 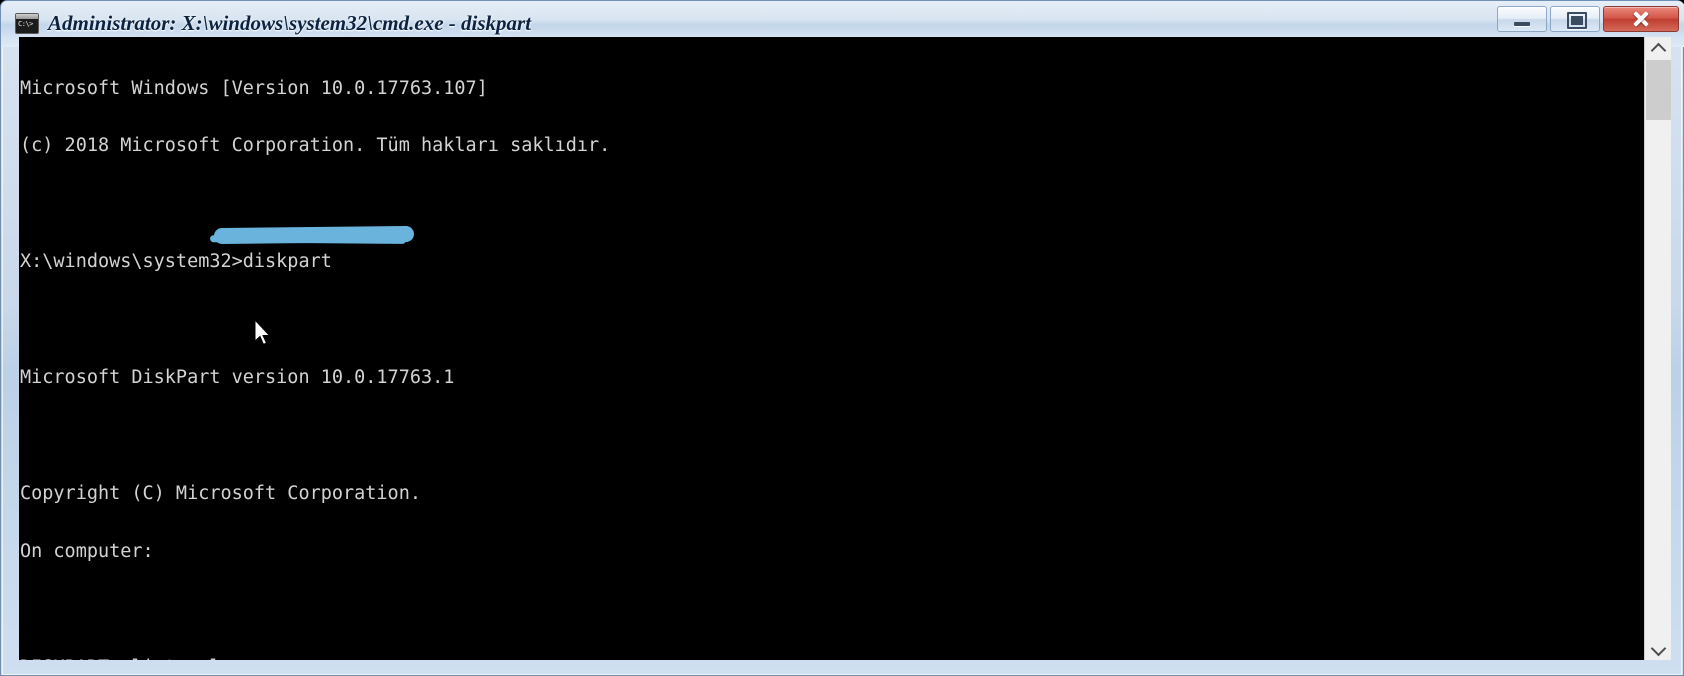 I want to click on console-prompt-line: DISKPART> list vol, so click(x=315, y=658).